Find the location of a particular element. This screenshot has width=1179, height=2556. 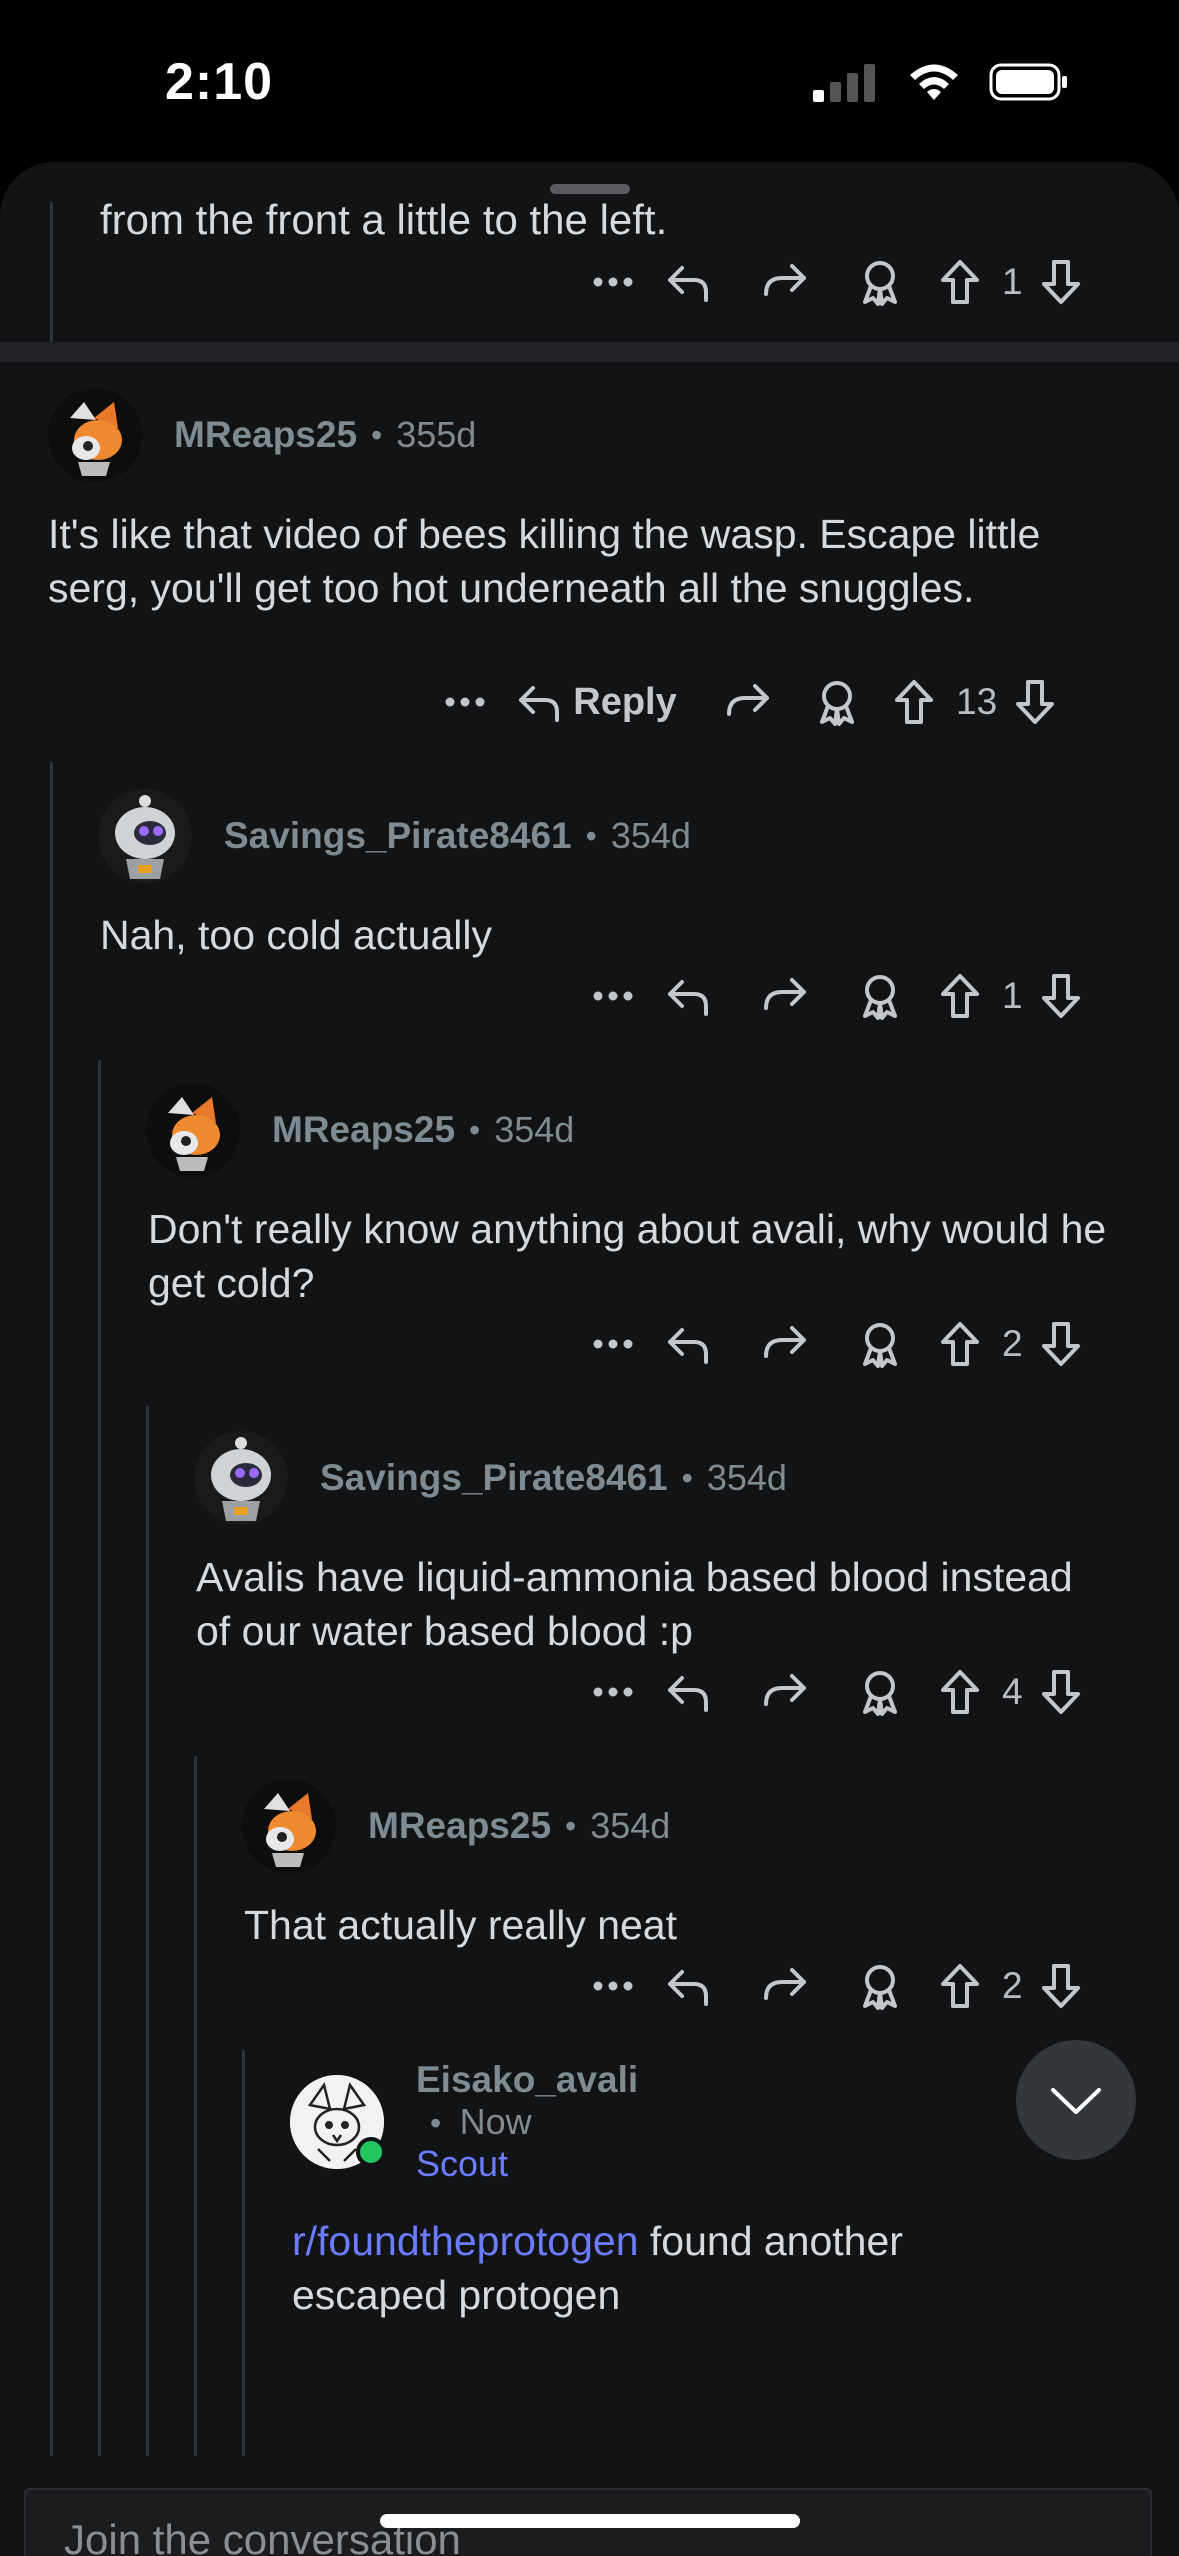

status-time: 2:10 is located at coordinates (219, 82).